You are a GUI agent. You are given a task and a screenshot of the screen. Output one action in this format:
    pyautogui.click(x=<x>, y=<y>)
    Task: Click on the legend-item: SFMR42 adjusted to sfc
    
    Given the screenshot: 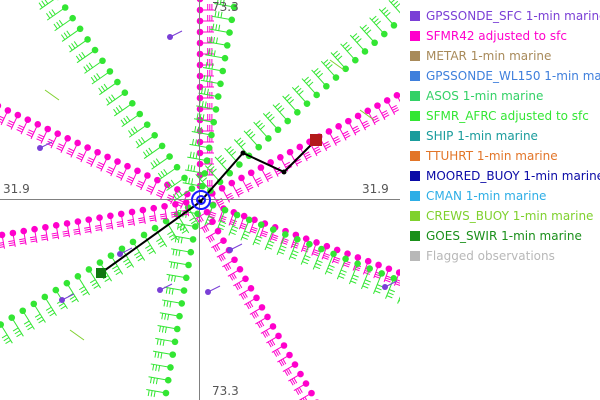 What is the action you would take?
    pyautogui.click(x=488, y=36)
    